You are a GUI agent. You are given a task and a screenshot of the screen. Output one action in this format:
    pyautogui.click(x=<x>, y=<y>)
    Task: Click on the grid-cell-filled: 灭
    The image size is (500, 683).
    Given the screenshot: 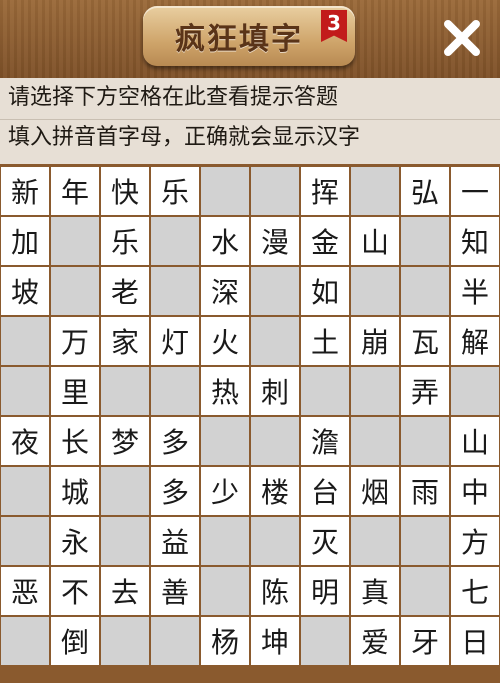 What is the action you would take?
    pyautogui.click(x=325, y=541)
    